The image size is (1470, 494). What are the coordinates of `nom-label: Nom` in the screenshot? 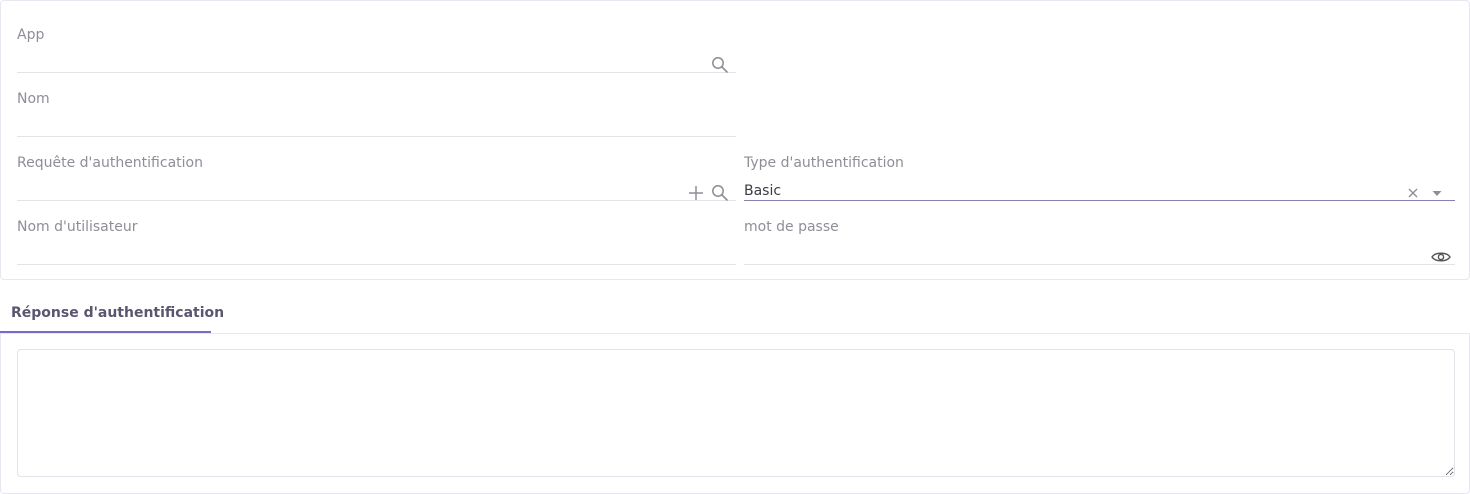 It's located at (33, 99).